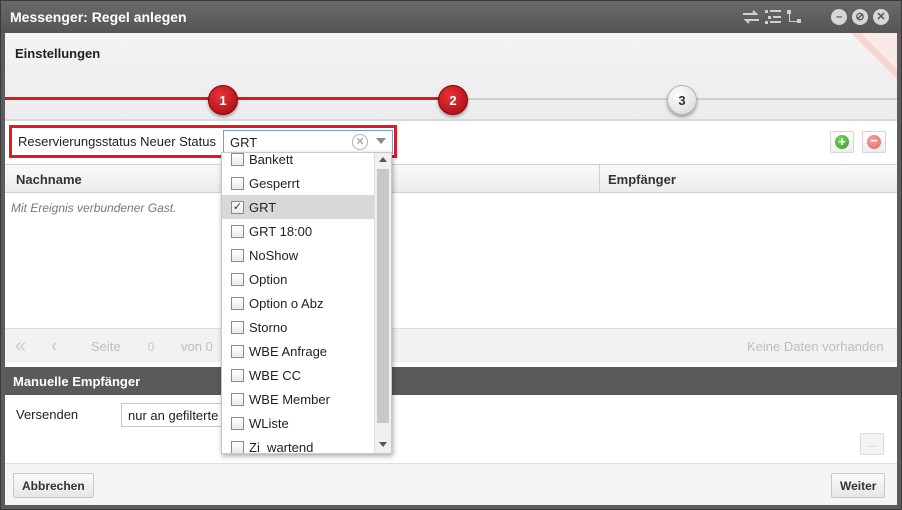 The height and width of the screenshot is (510, 902). What do you see at coordinates (453, 100) in the screenshot?
I see `step-2: 2` at bounding box center [453, 100].